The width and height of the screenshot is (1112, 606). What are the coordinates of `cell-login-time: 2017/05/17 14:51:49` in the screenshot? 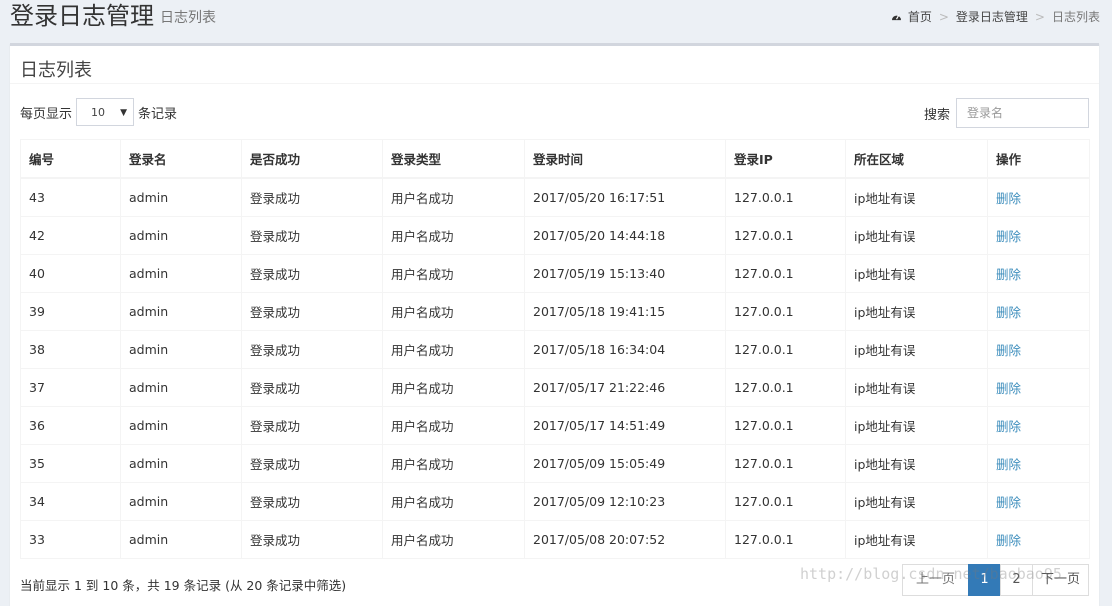 It's located at (625, 425).